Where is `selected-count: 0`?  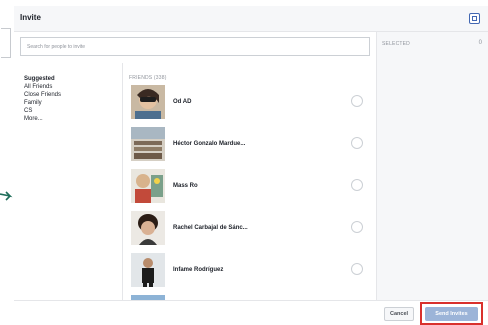
selected-count: 0 is located at coordinates (480, 43).